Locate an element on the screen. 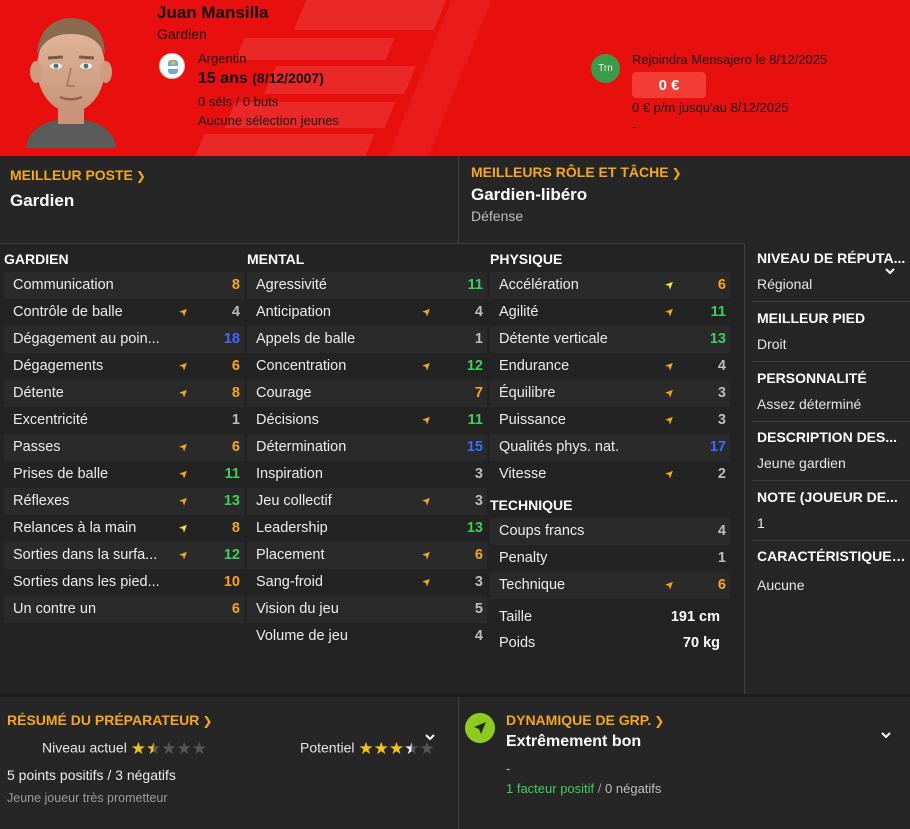  attribute-row: Décisions ➤ 11 is located at coordinates (367, 420).